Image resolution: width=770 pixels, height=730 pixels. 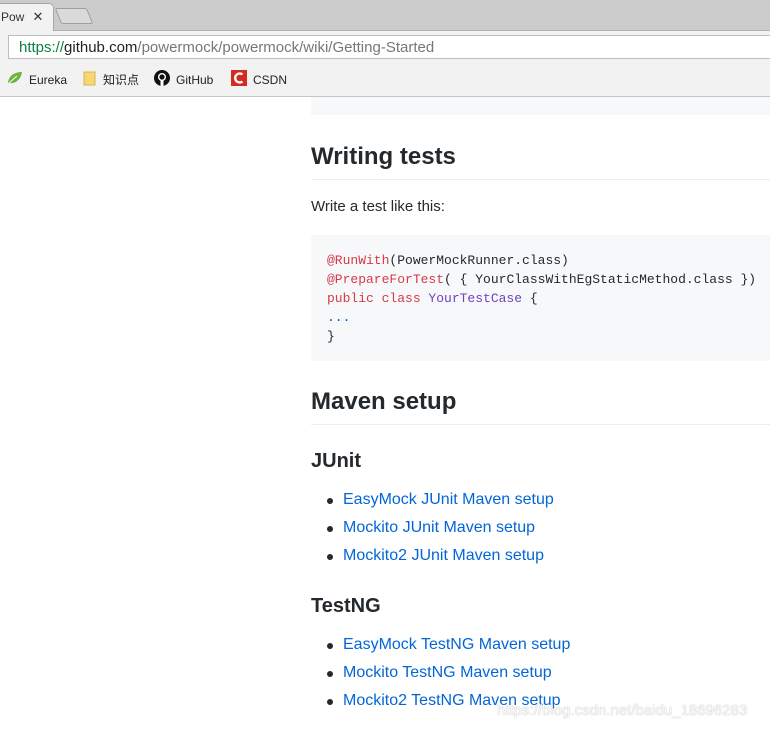 What do you see at coordinates (540, 106) in the screenshot?
I see `previous-code-block` at bounding box center [540, 106].